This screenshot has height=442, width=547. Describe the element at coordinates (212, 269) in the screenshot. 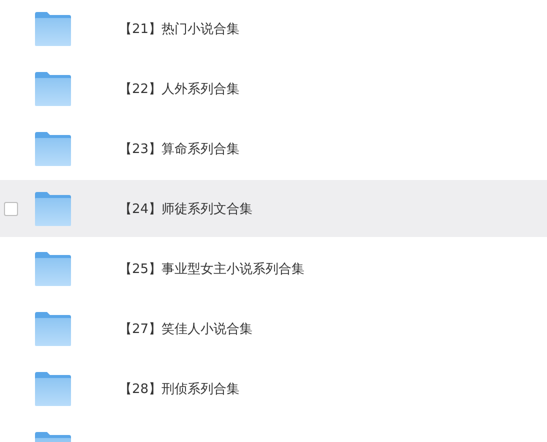

I see `folder-name: 【25】事业型女主小说系列合集` at that location.